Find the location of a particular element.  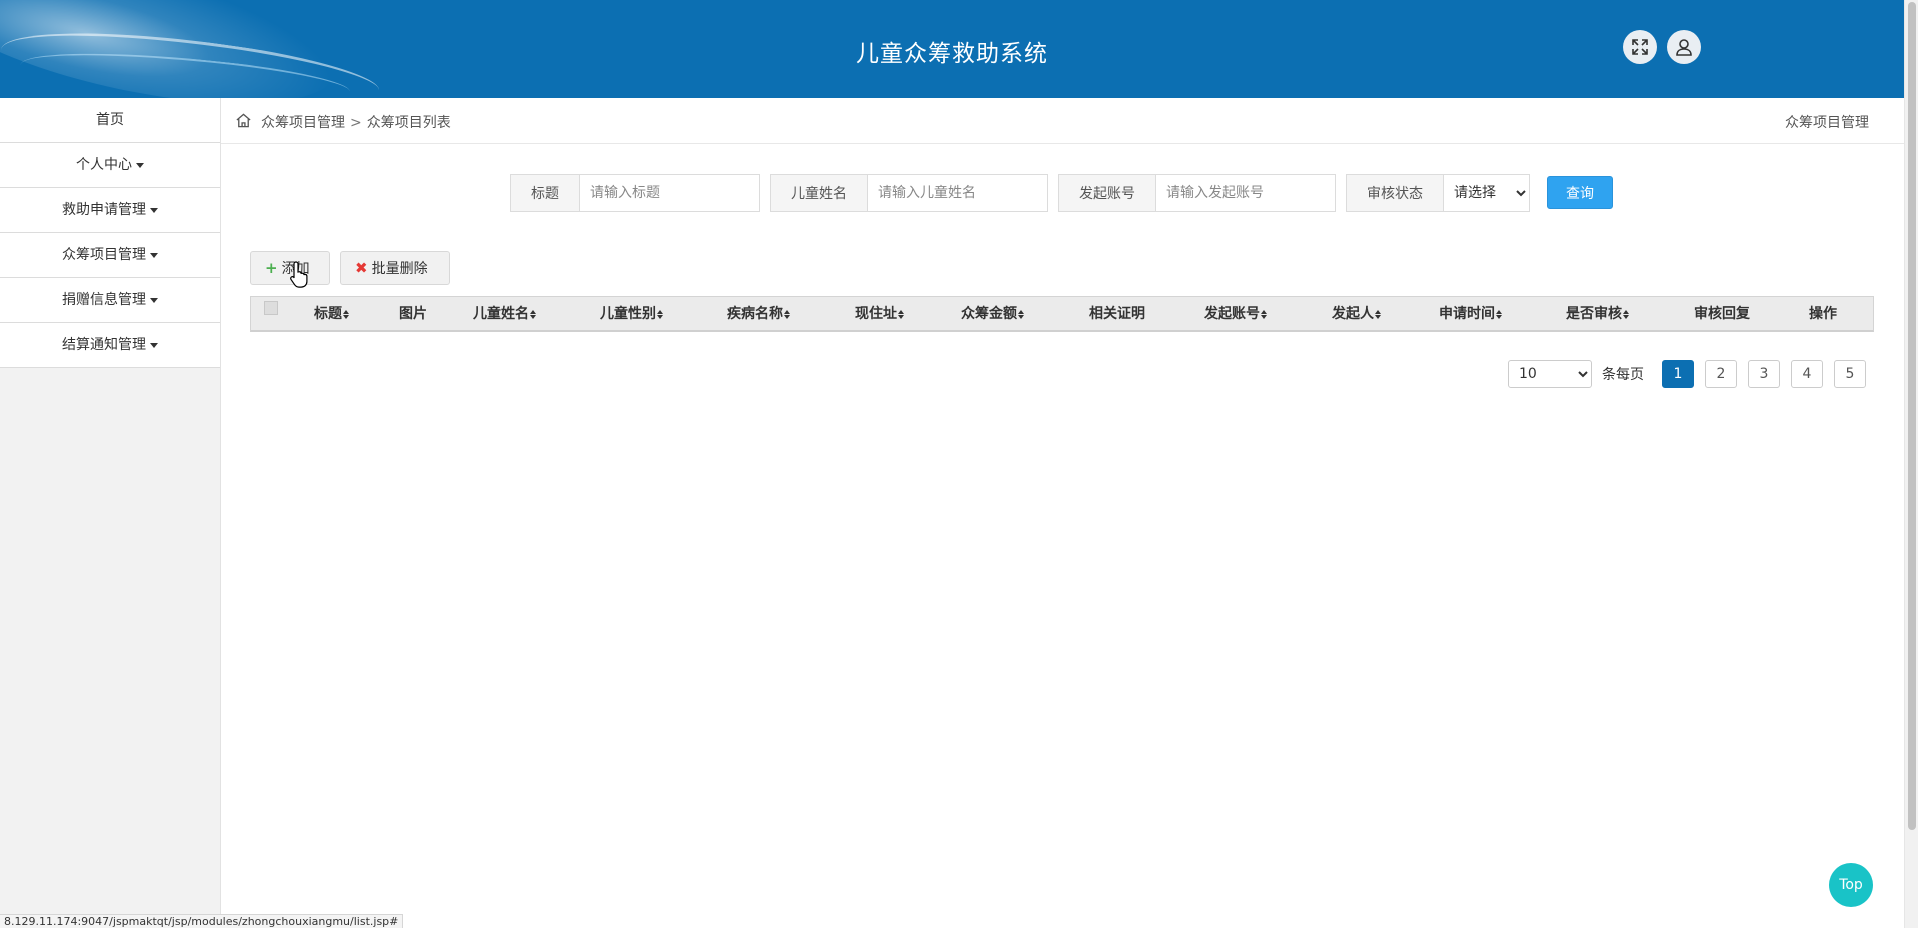

column-header-disease-name: 疾病名称 is located at coordinates (758, 314).